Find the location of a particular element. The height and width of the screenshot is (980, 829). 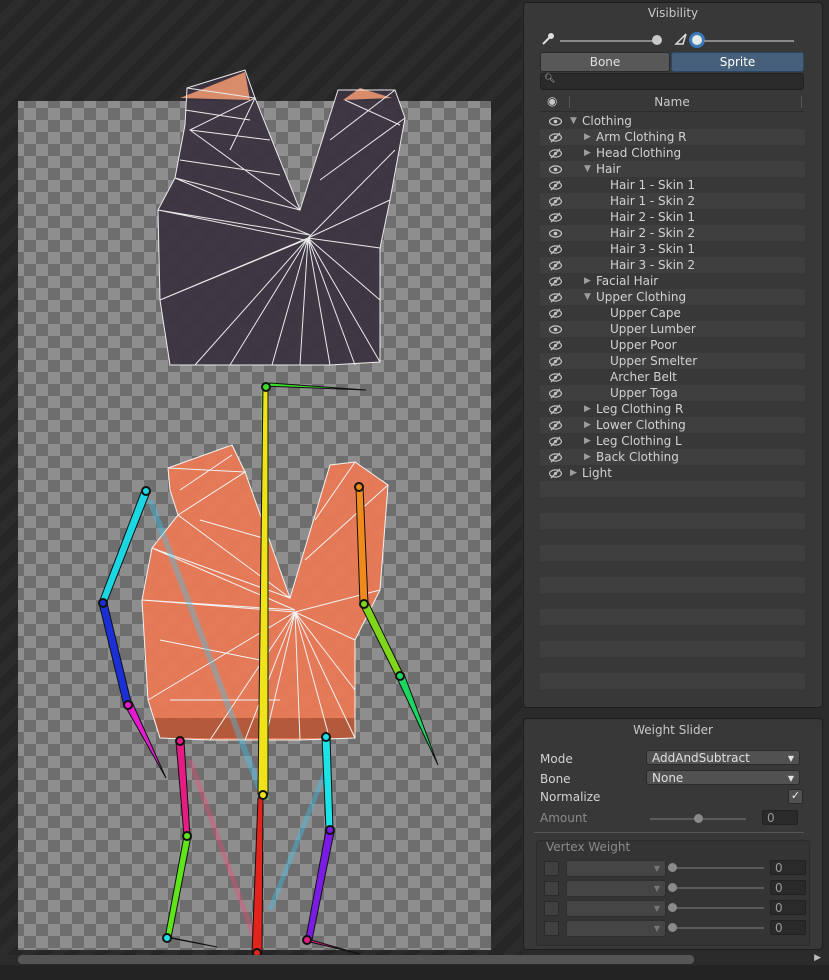

tree-row: Upper Toga is located at coordinates (672, 393).